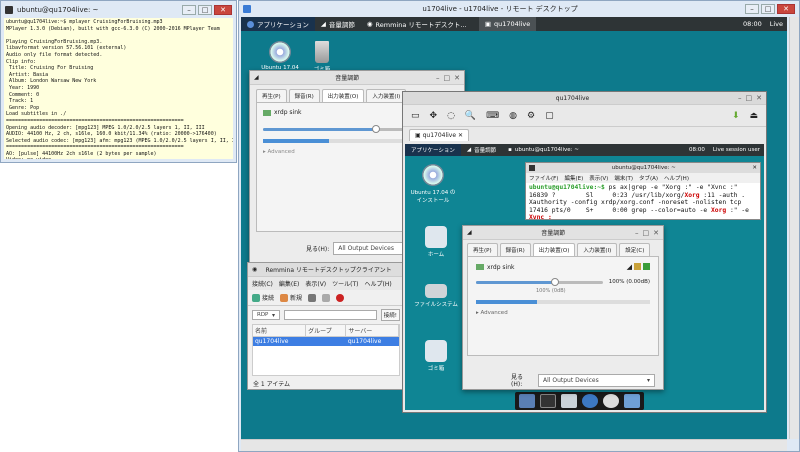  What do you see at coordinates (776, 24) in the screenshot?
I see `panel-live: Live` at bounding box center [776, 24].